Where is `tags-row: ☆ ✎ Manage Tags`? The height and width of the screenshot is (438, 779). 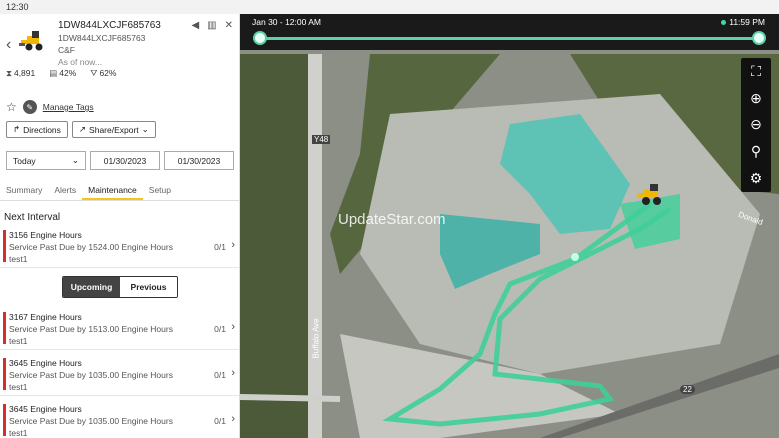 tags-row: ☆ ✎ Manage Tags is located at coordinates (50, 107).